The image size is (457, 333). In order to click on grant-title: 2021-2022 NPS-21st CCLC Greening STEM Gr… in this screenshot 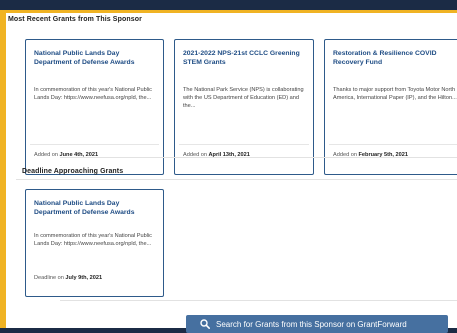, I will do `click(243, 58)`.